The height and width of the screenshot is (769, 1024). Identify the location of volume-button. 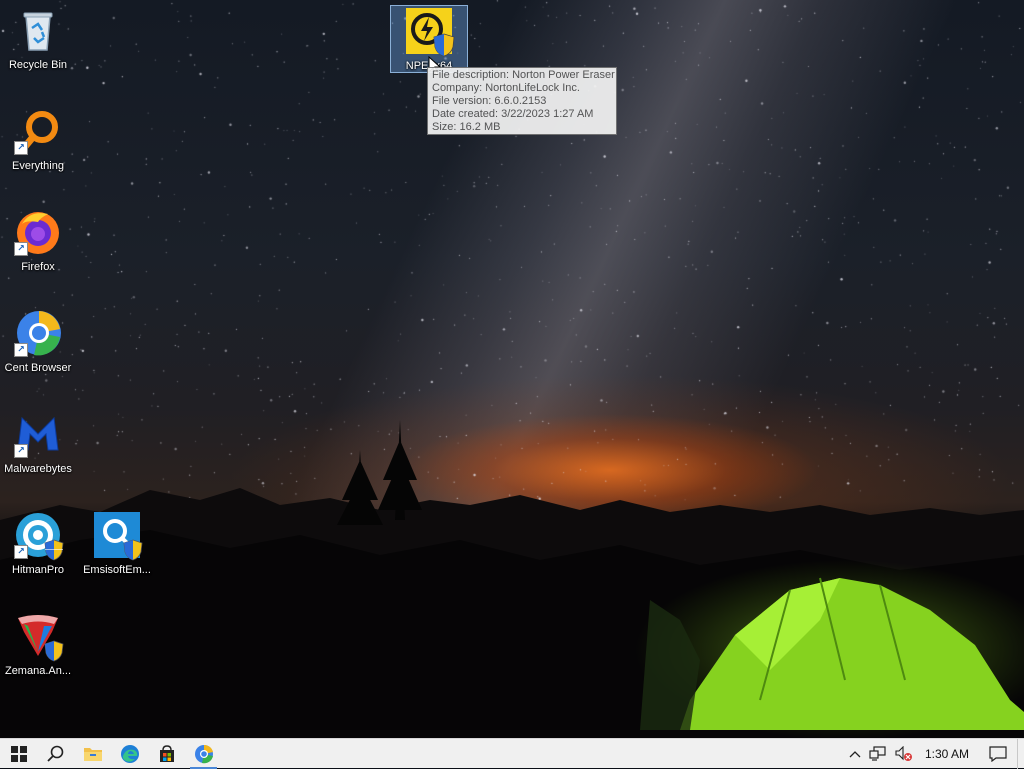
(904, 754).